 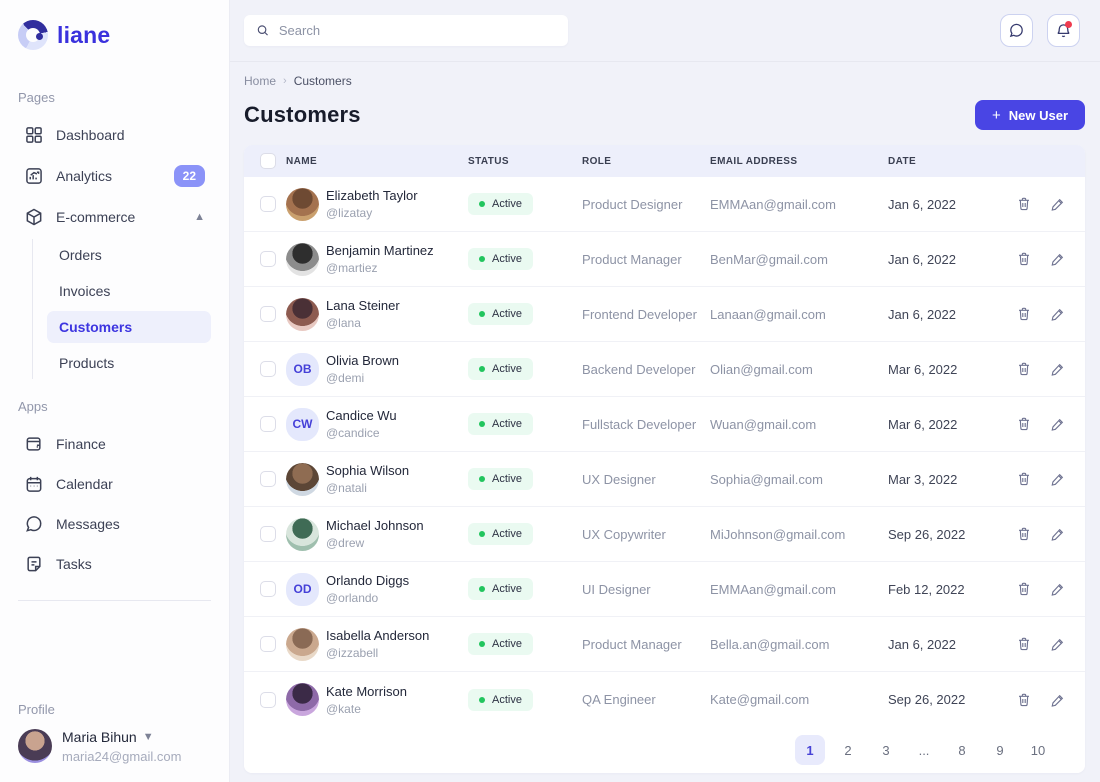 I want to click on logo: liane, so click(x=114, y=35).